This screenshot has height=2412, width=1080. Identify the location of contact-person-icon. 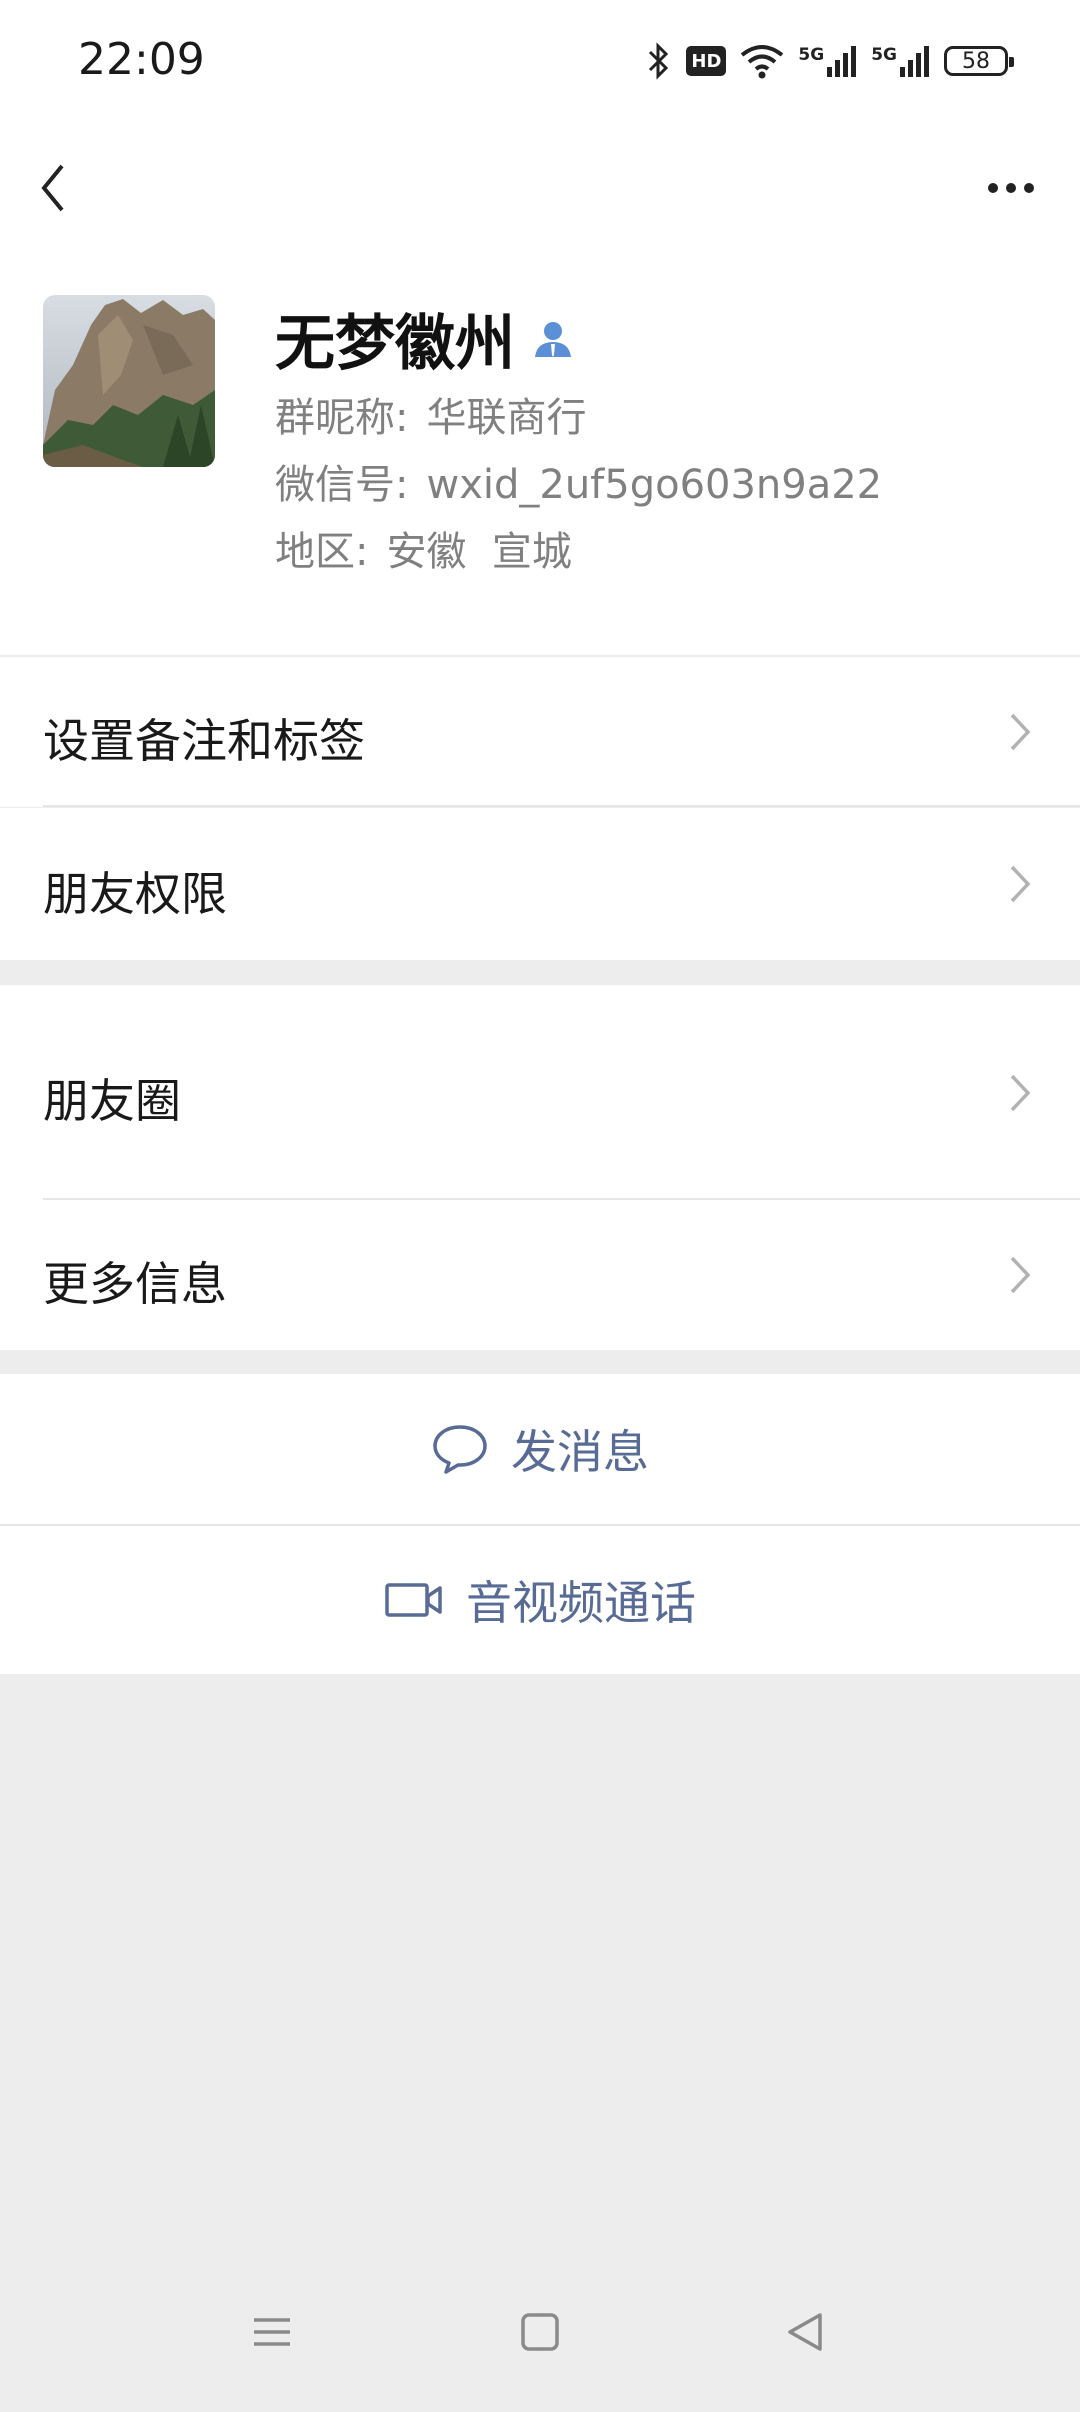
(553, 339).